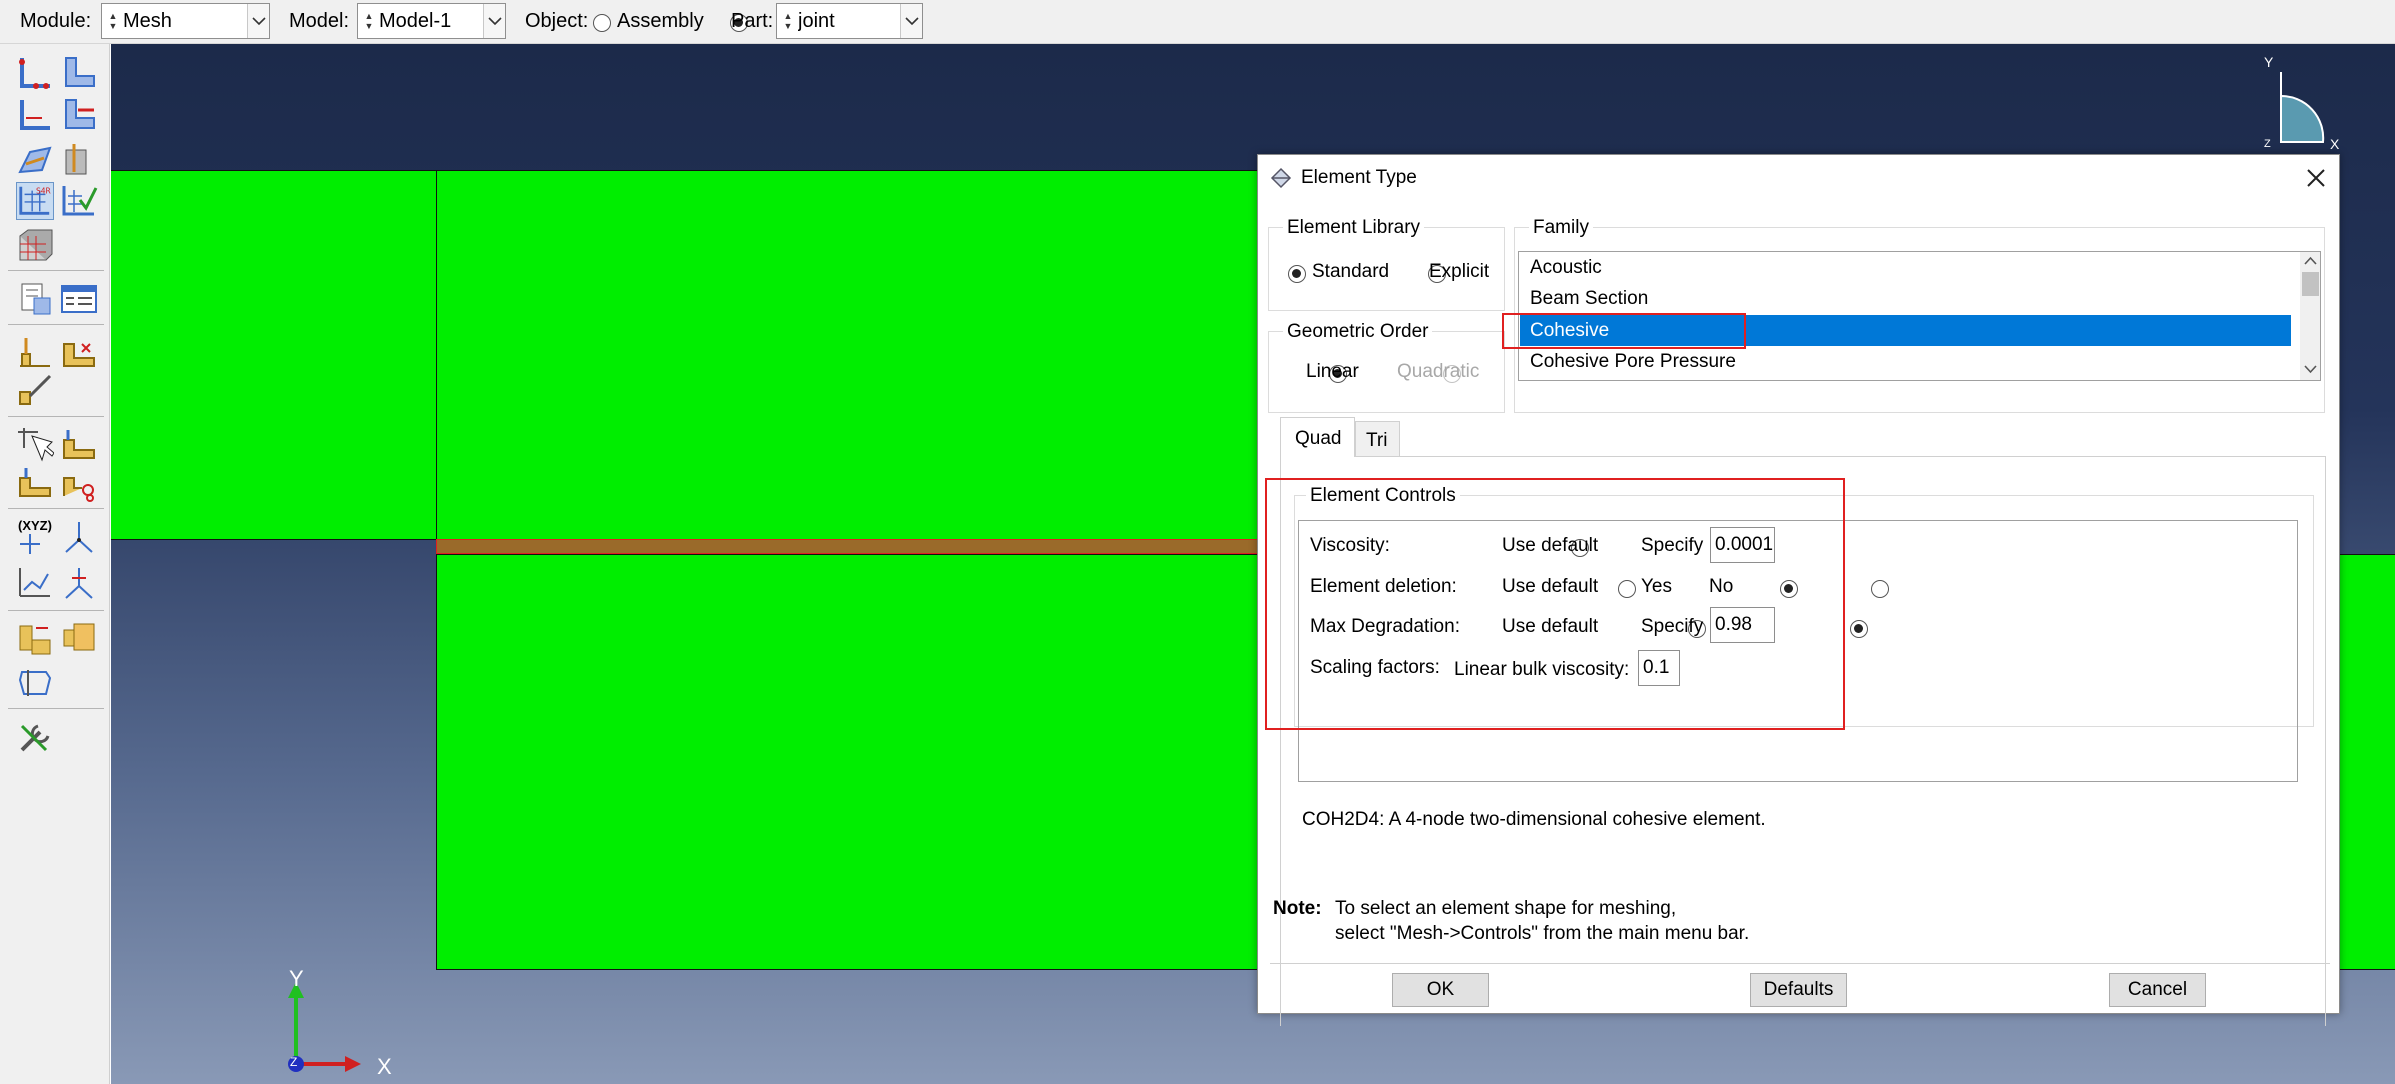 Image resolution: width=2395 pixels, height=1084 pixels. I want to click on module-combo: ▲ ▼ Mesh, so click(185, 21).